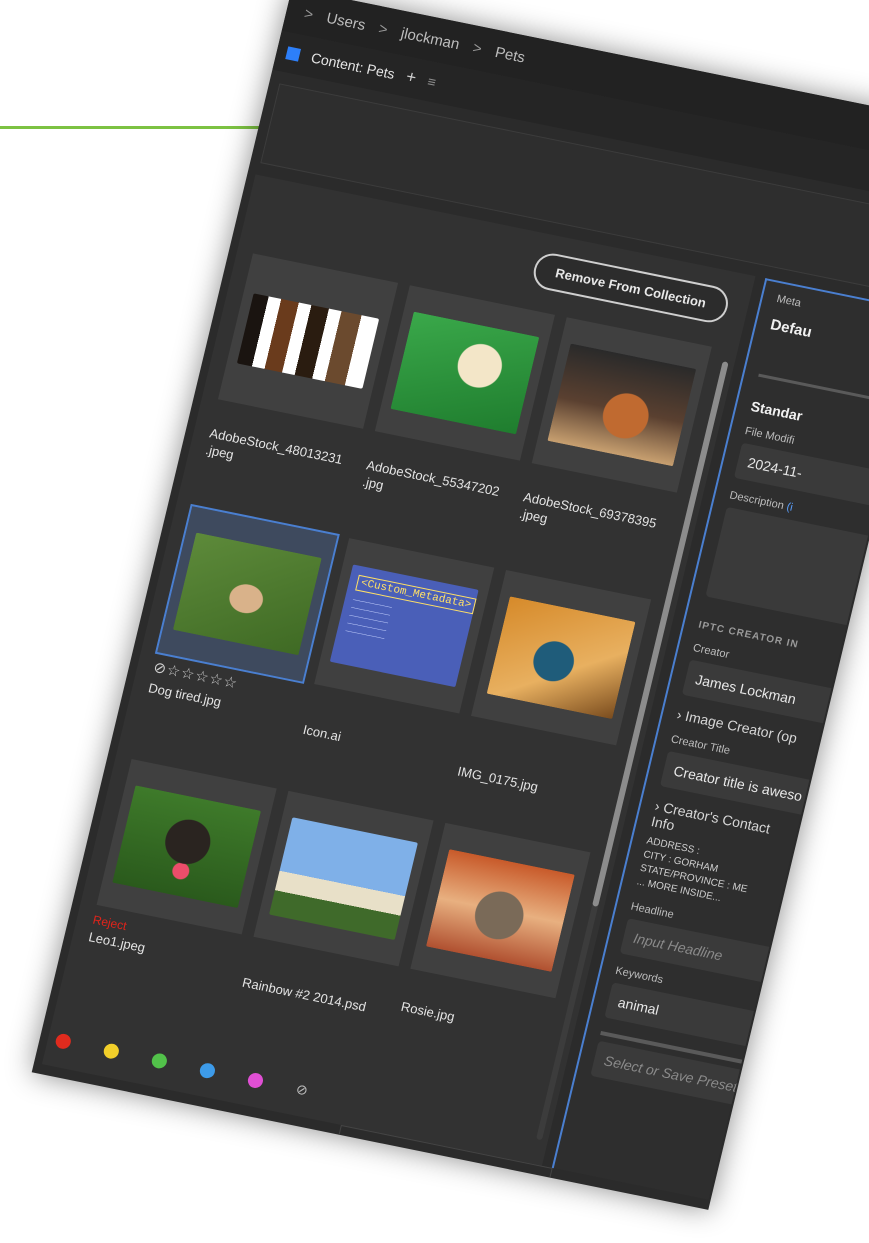 Image resolution: width=869 pixels, height=1243 pixels. Describe the element at coordinates (409, 1170) in the screenshot. I see `rating-stars: ★ ★ ★` at that location.